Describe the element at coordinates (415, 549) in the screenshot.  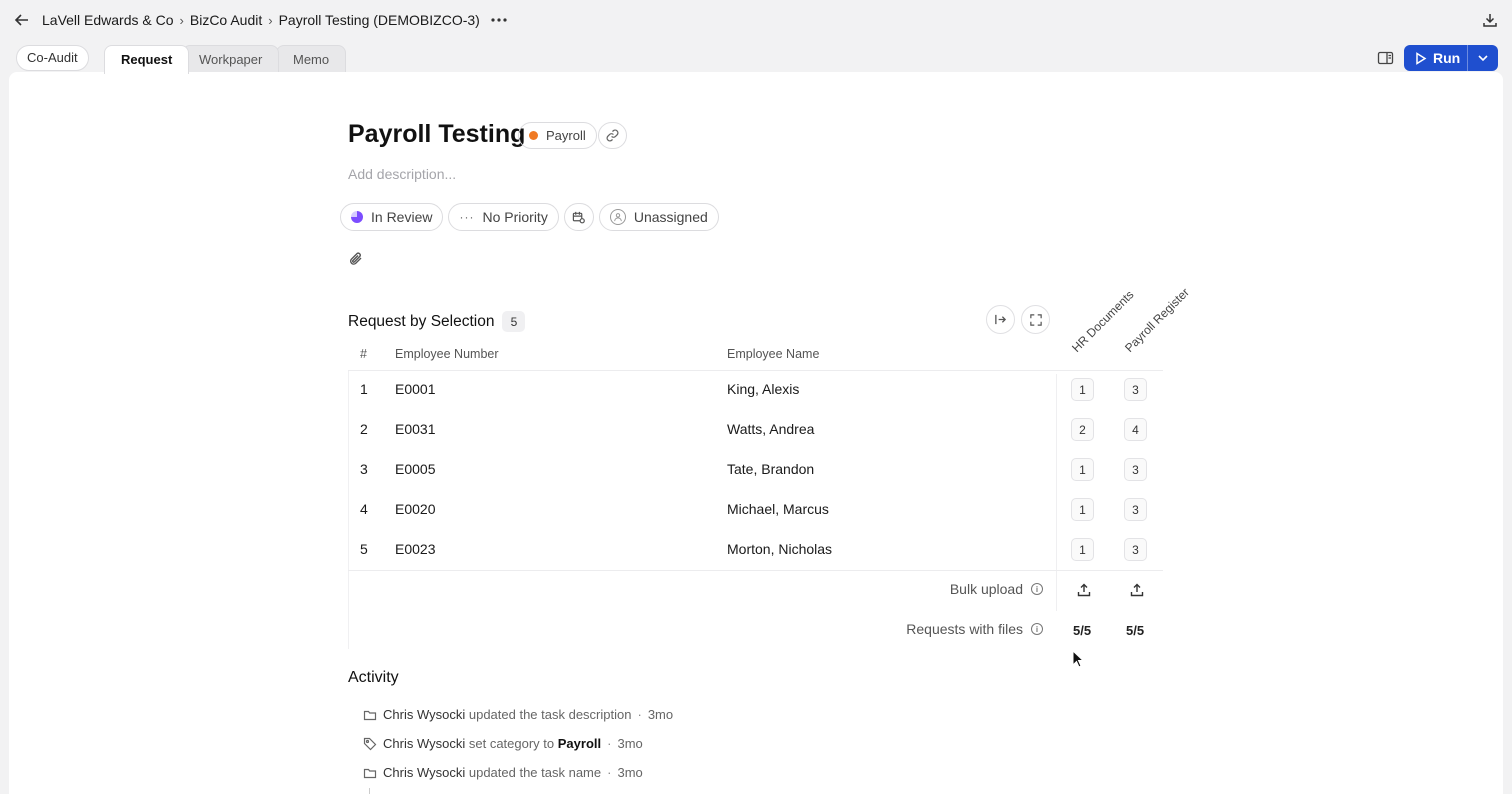
I see `employee-number: E0023` at that location.